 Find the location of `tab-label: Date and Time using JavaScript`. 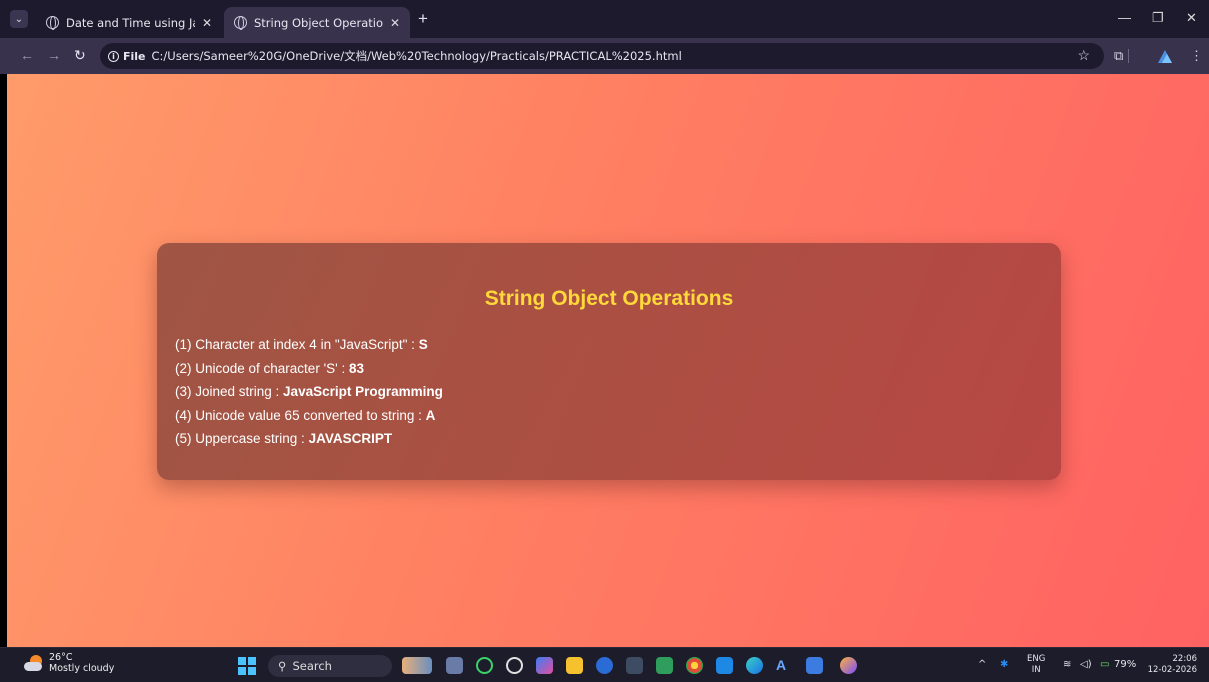

tab-label: Date and Time using JavaScript is located at coordinates (130, 22).